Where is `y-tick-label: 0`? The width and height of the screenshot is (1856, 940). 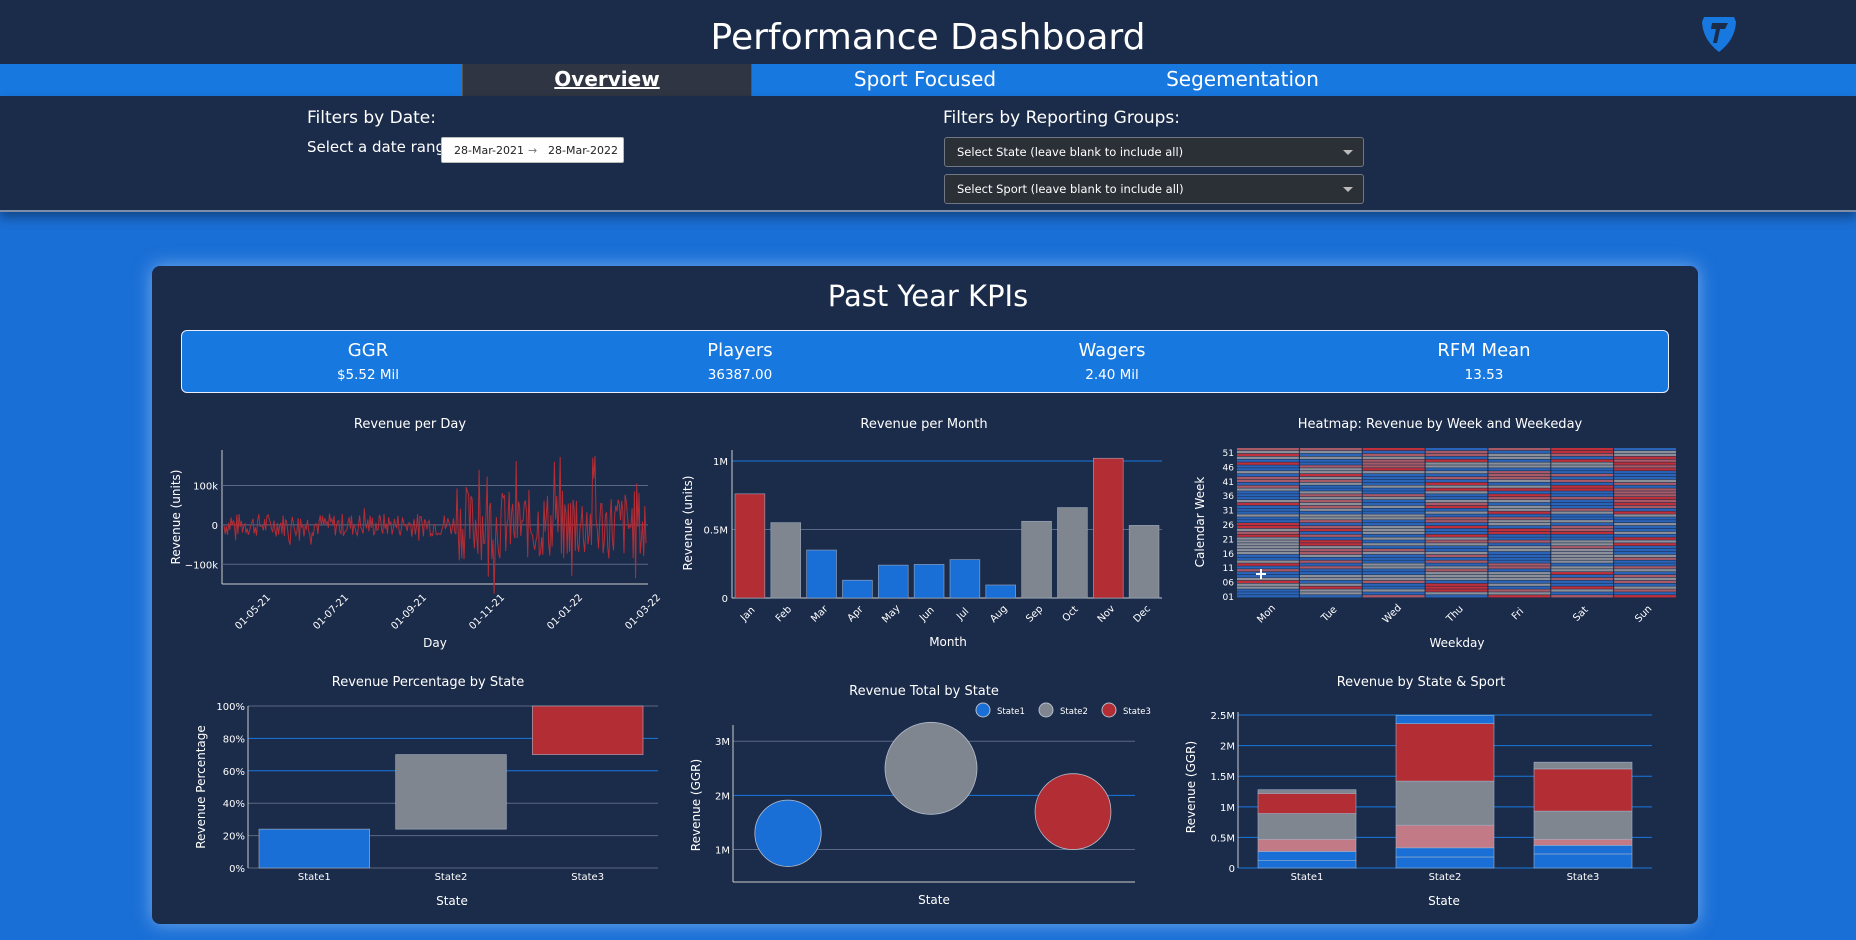
y-tick-label: 0 is located at coordinates (215, 526).